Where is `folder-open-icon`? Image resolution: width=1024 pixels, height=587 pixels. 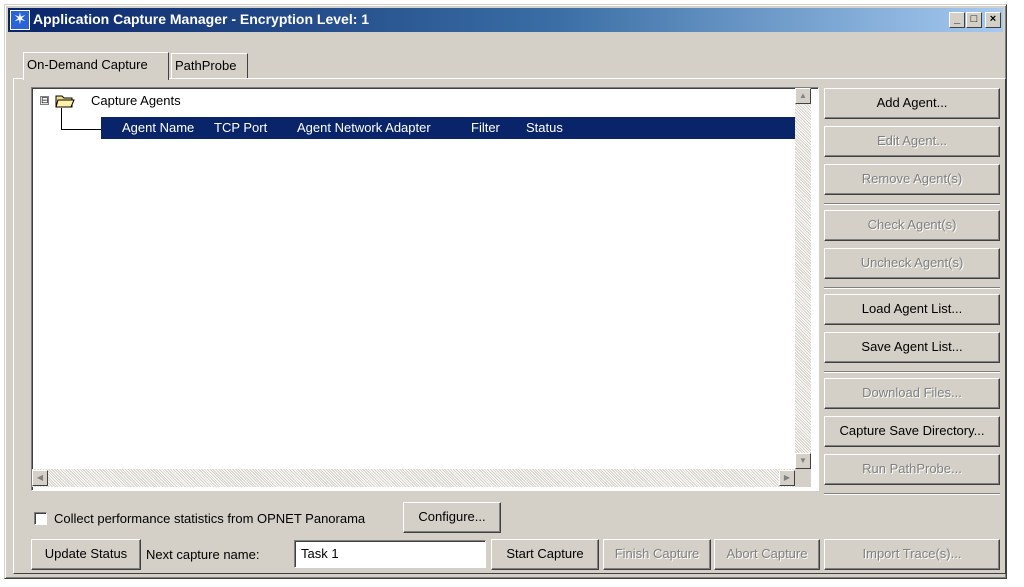 folder-open-icon is located at coordinates (65, 101).